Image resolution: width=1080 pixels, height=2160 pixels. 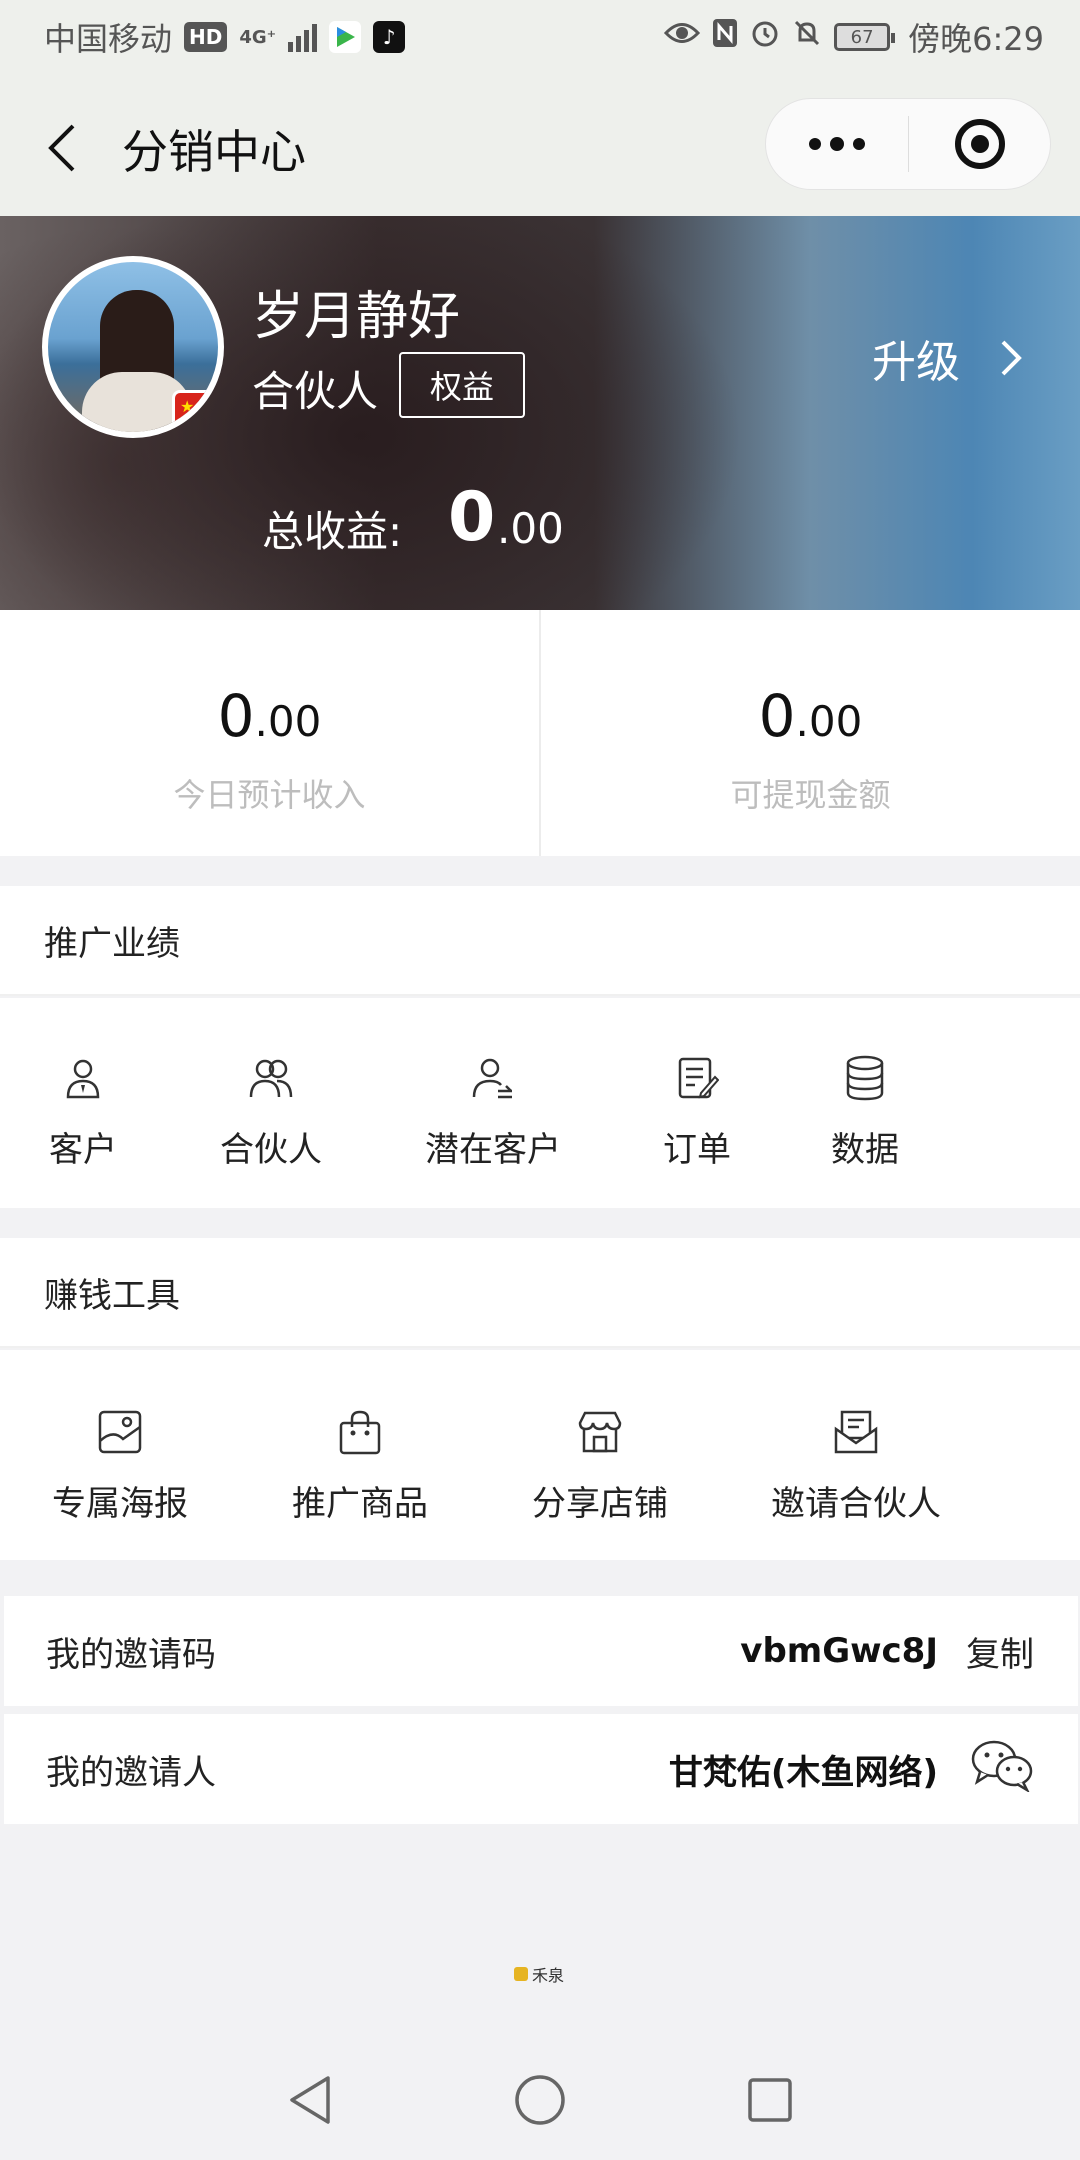 I want to click on promo-item-label: 潜在客户, so click(x=493, y=1150).